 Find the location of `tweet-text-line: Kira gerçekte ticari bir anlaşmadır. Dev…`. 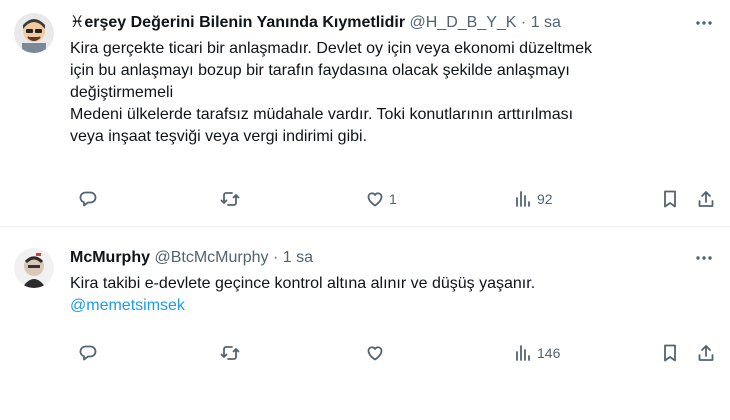

tweet-text-line: Kira gerçekte ticari bir anlaşmadır. Dev… is located at coordinates (331, 48).